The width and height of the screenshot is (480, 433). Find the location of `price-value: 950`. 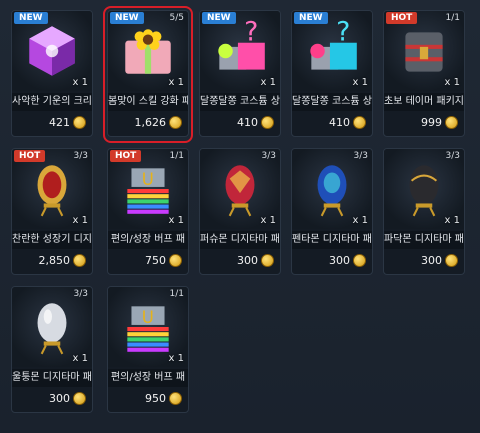

price-value: 950 is located at coordinates (155, 398).